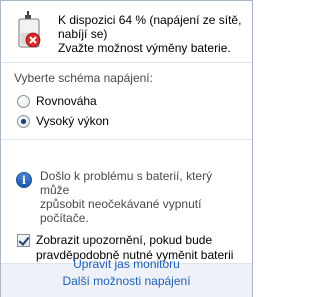 This screenshot has width=320, height=297. Describe the element at coordinates (83, 34) in the screenshot. I see `charging-state-line: nabíjí se)` at that location.